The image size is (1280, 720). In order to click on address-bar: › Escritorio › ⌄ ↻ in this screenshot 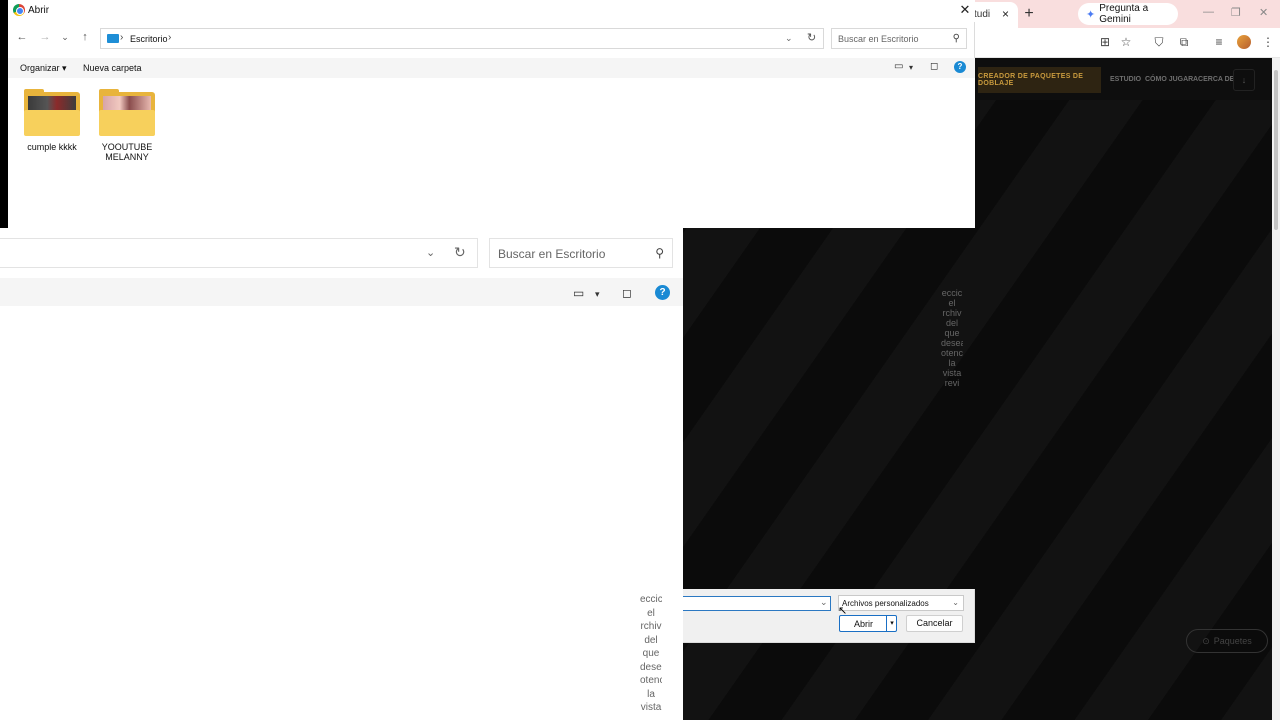, I will do `click(462, 38)`.